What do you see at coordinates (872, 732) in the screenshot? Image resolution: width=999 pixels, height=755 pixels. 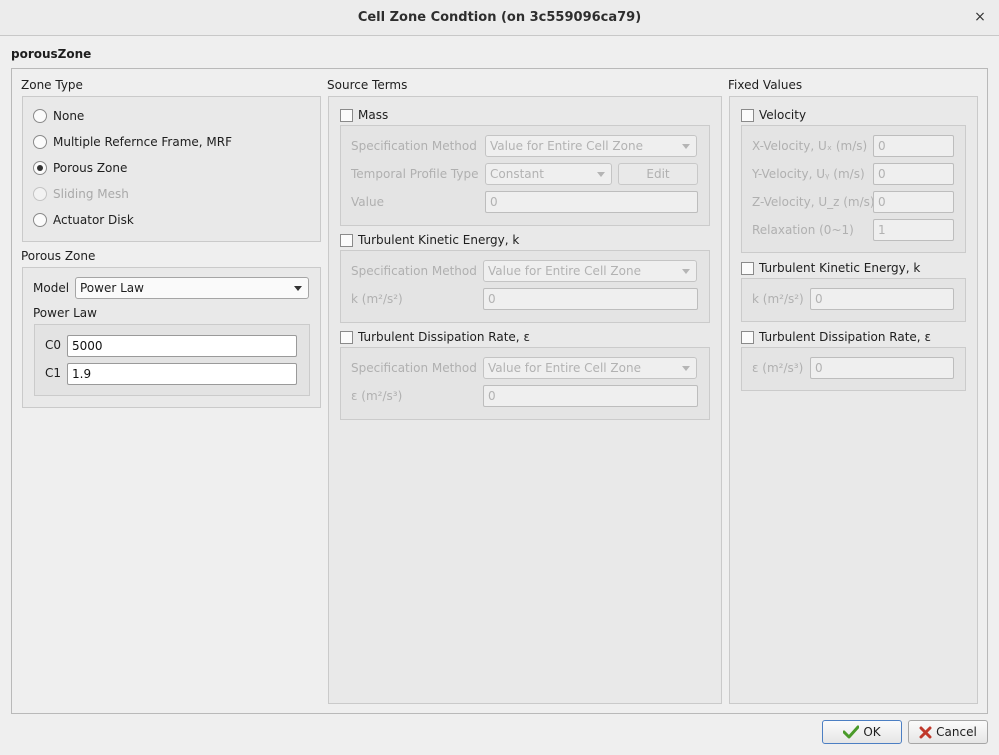 I see `ok-label: OK` at bounding box center [872, 732].